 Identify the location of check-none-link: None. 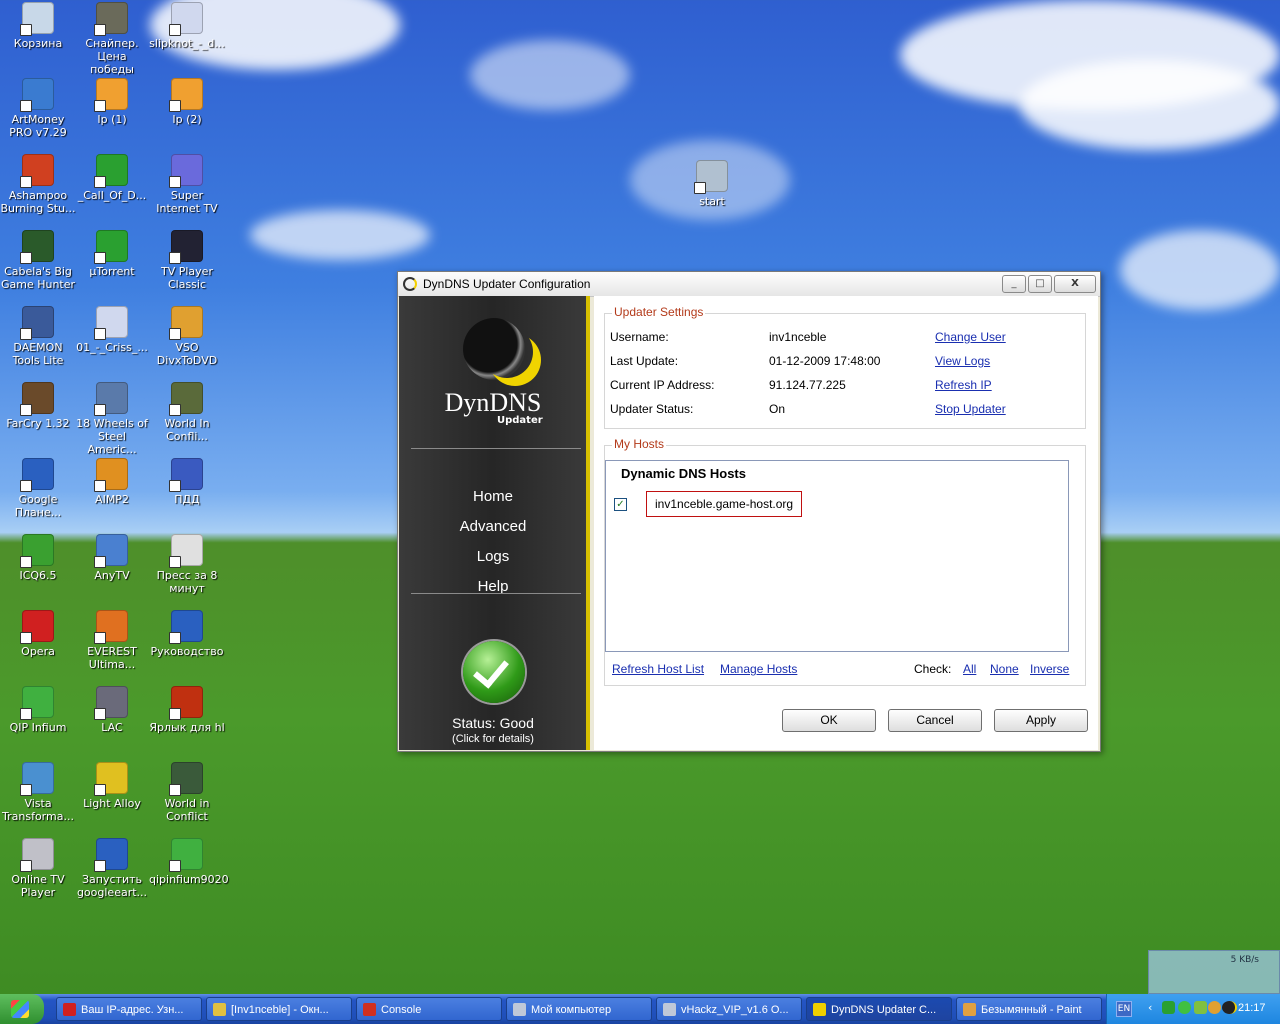
(1004, 669).